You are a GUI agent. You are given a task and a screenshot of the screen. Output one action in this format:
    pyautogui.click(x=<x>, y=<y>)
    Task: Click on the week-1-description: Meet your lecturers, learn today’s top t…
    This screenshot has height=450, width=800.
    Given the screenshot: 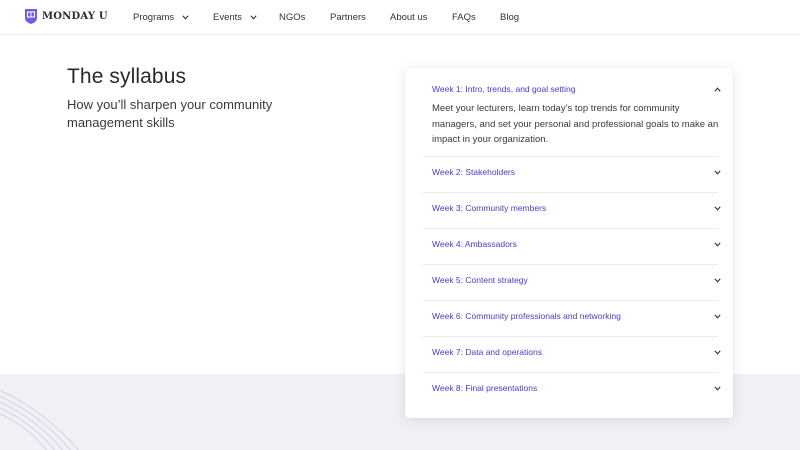 What is the action you would take?
    pyautogui.click(x=575, y=124)
    